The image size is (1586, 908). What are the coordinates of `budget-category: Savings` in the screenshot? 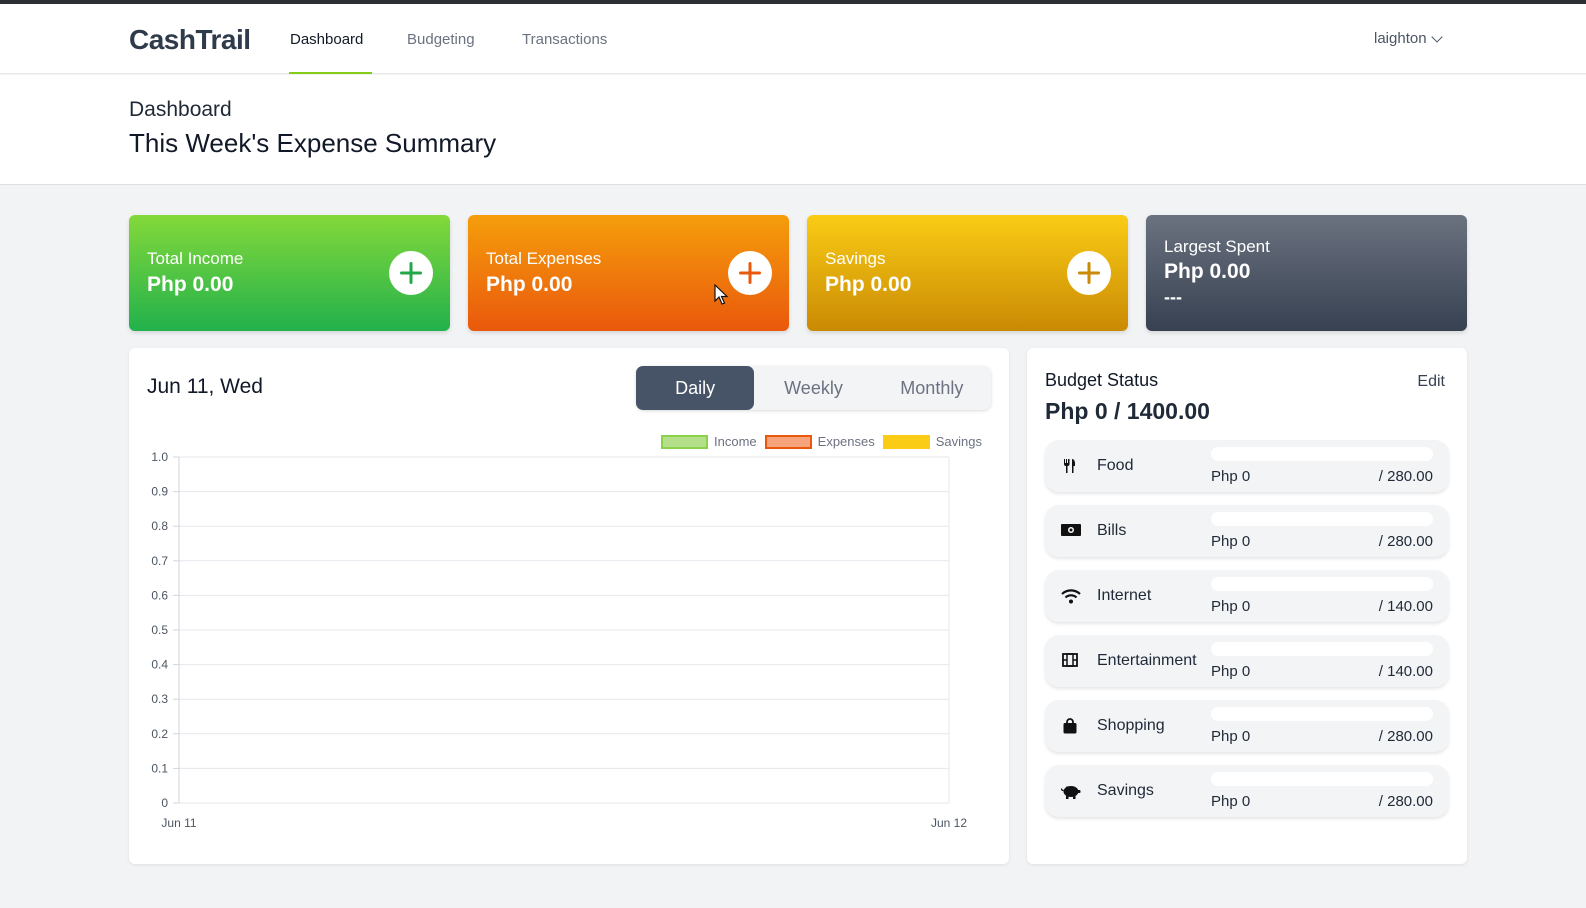 It's located at (1125, 790).